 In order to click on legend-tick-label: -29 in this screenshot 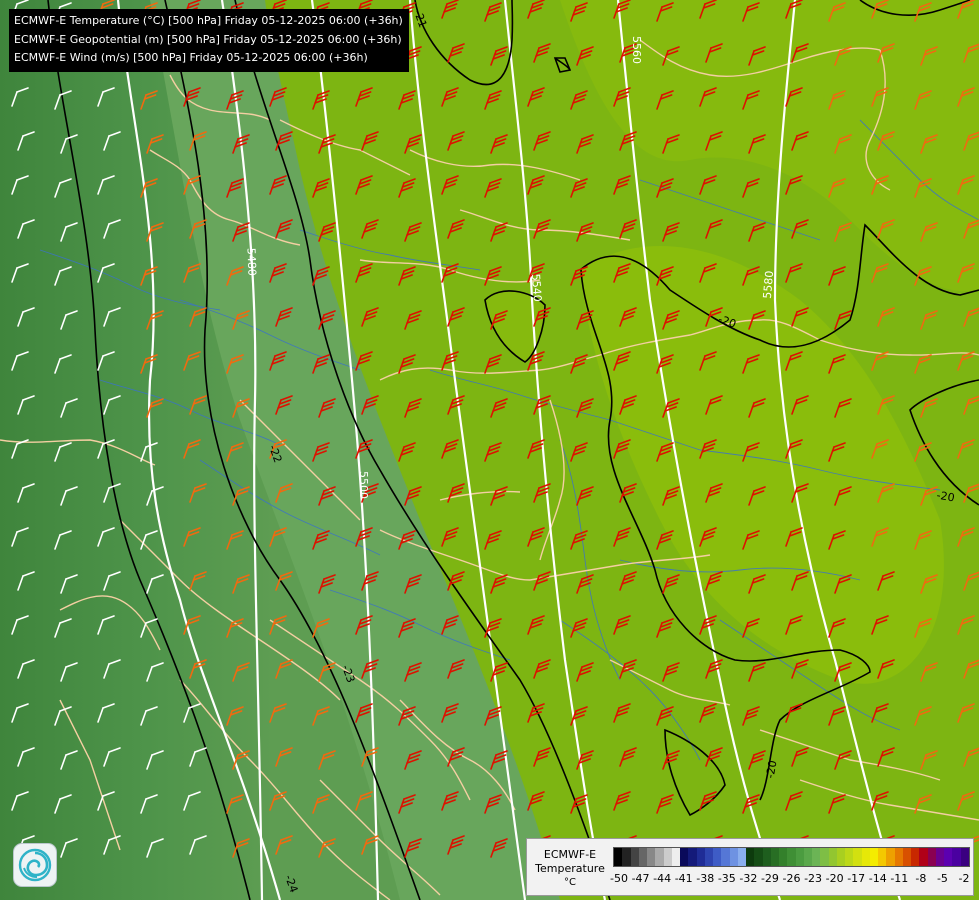, I will do `click(769, 878)`.